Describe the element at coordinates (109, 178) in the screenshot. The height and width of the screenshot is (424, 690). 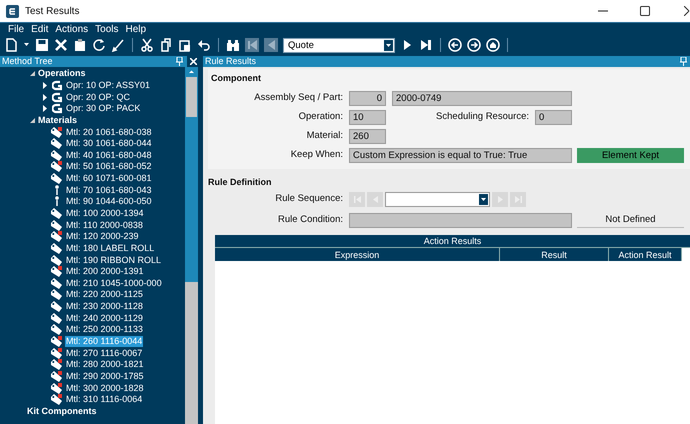
I see `tree-item: Mtl: 60 1071-600-081` at that location.